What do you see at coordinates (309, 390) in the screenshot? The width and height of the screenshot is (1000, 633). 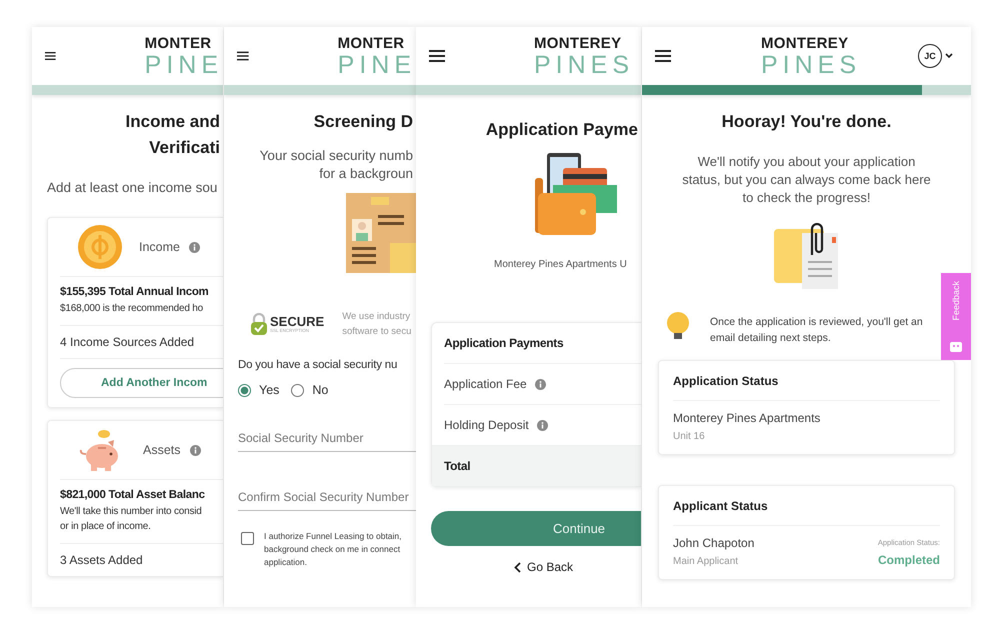 I see `radio-option: No` at bounding box center [309, 390].